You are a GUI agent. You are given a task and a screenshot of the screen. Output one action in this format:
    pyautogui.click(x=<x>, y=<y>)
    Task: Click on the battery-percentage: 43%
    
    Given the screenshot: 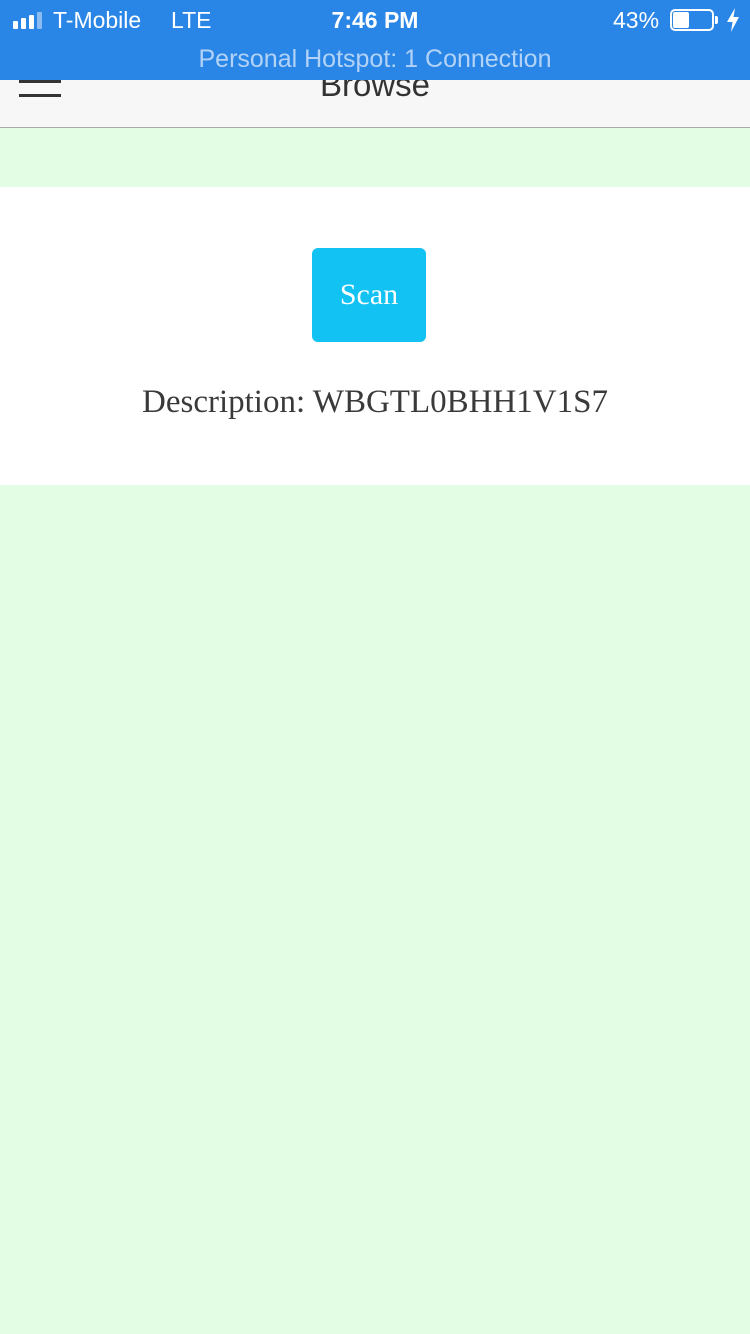 What is the action you would take?
    pyautogui.click(x=636, y=20)
    